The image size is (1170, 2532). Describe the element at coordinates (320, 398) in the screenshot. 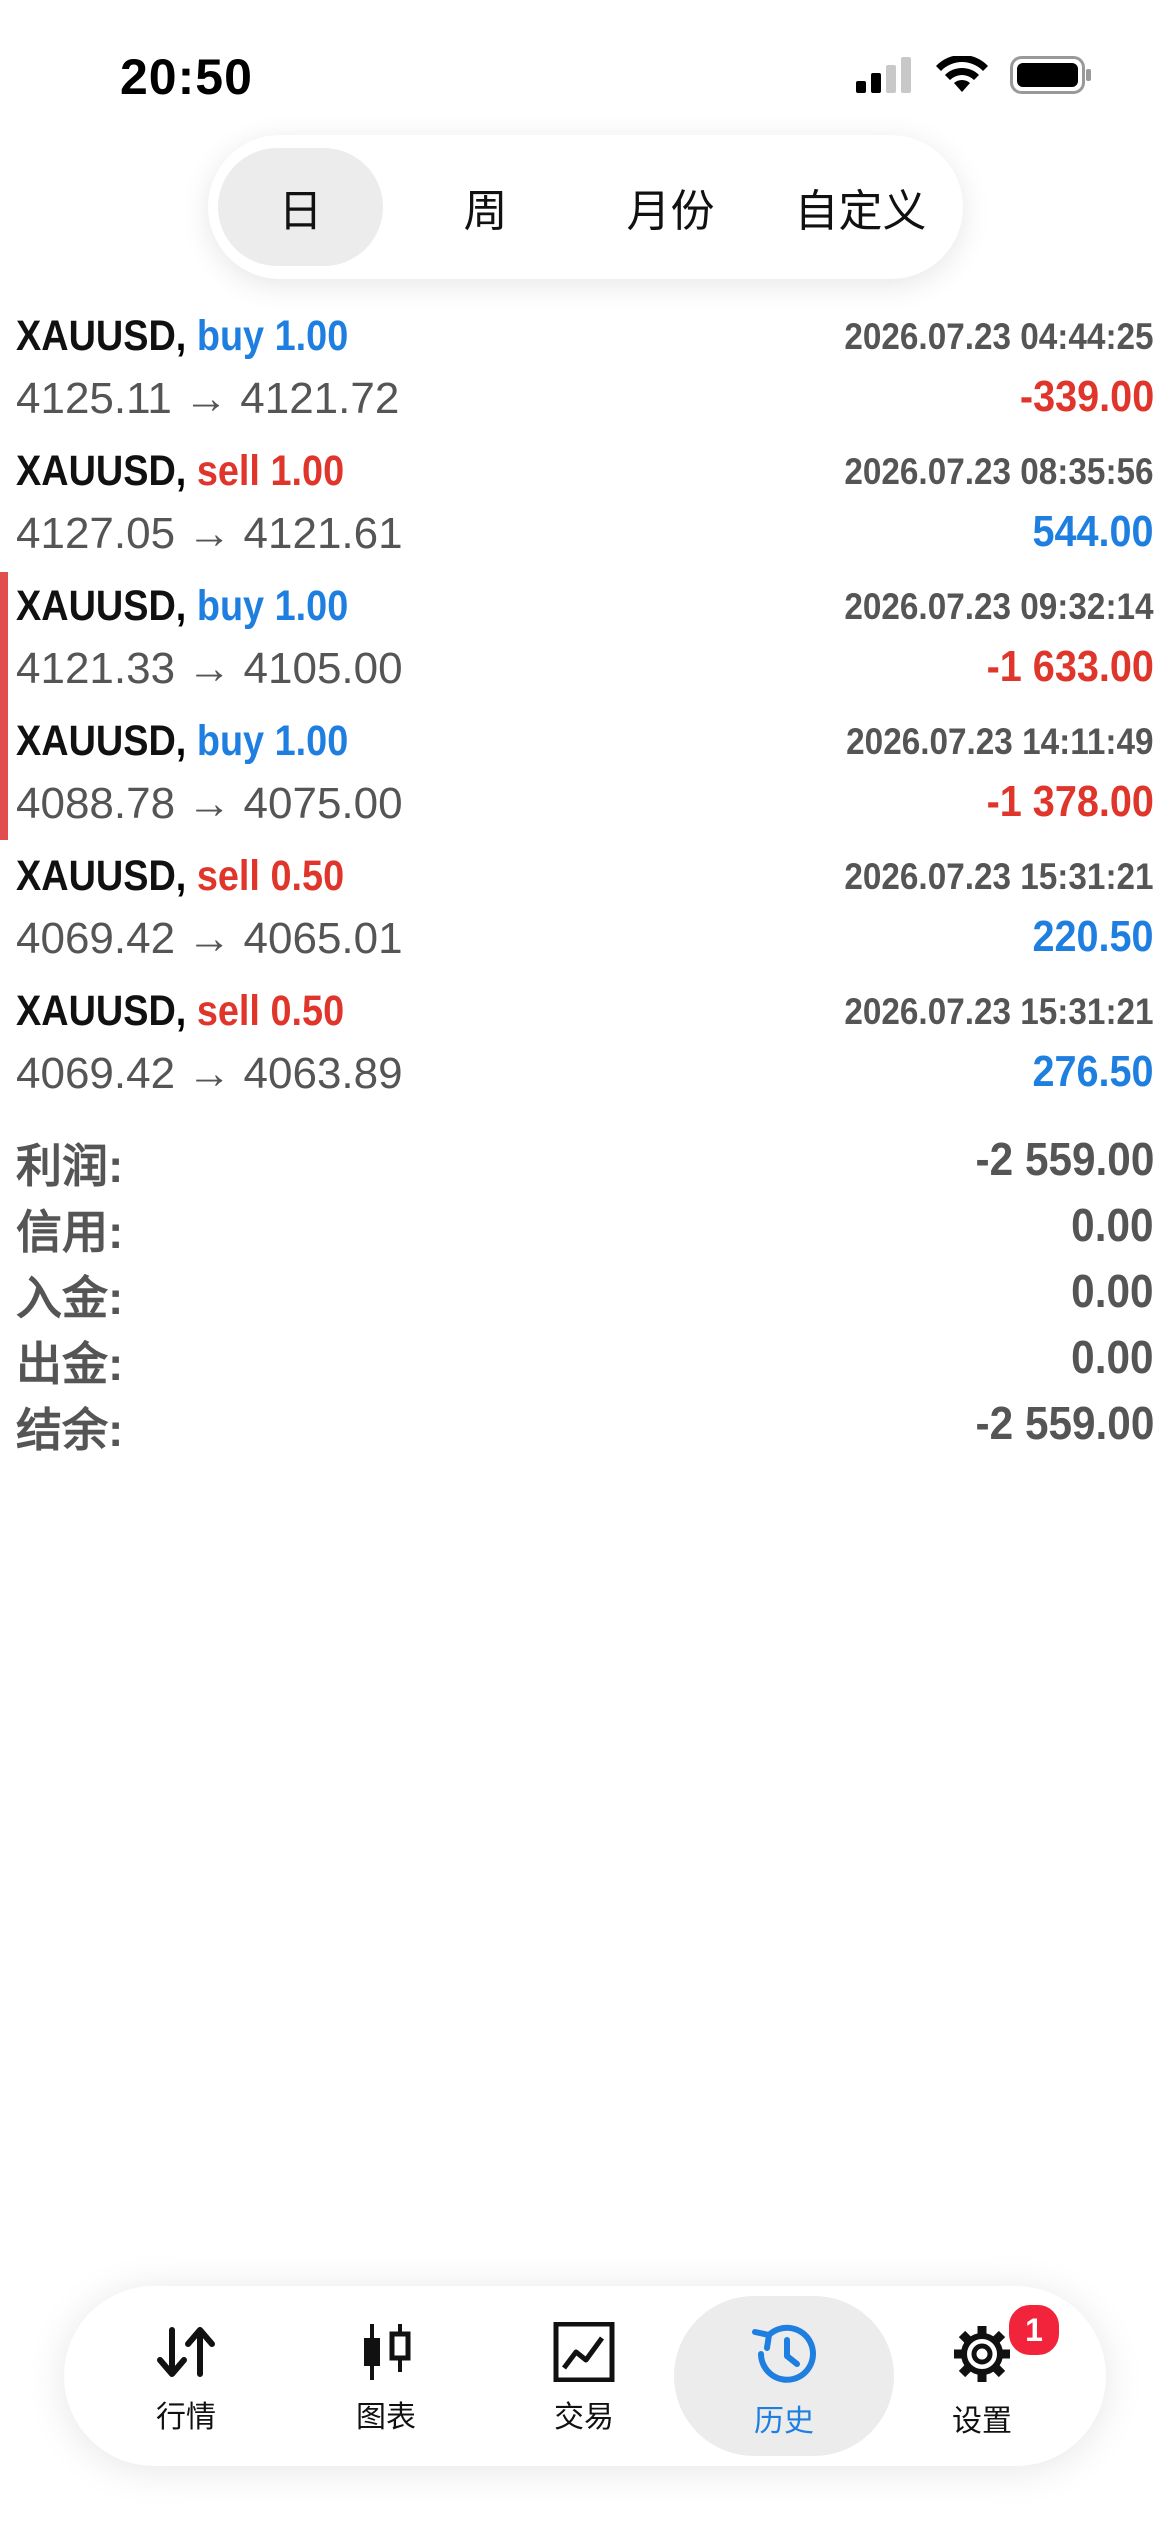

I see `deal-close-price: 4121.72` at that location.